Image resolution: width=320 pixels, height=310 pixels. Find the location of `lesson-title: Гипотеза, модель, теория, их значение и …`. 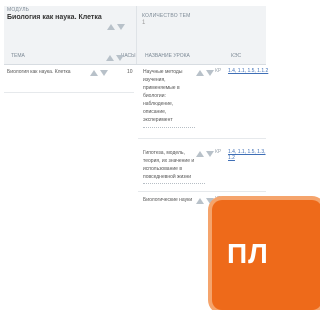

lesson-title: Гипотеза, модель, теория, их значение и … is located at coordinates (169, 165).